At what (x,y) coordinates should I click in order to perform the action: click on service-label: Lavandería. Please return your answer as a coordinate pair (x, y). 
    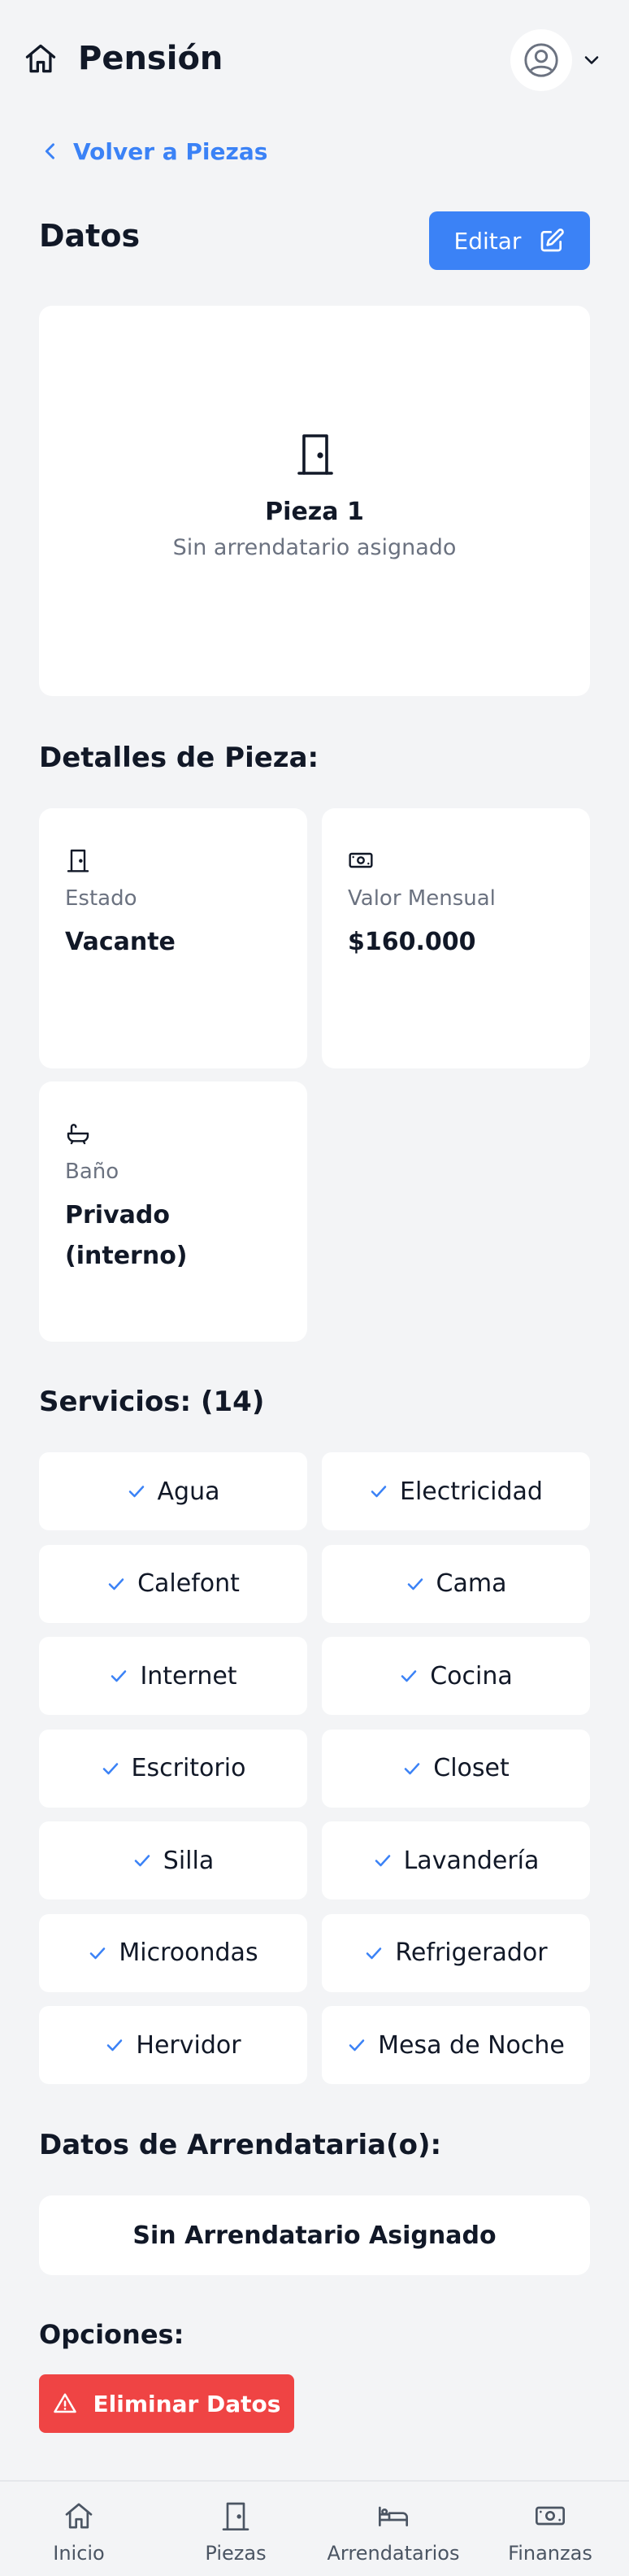
    Looking at the image, I should click on (471, 1861).